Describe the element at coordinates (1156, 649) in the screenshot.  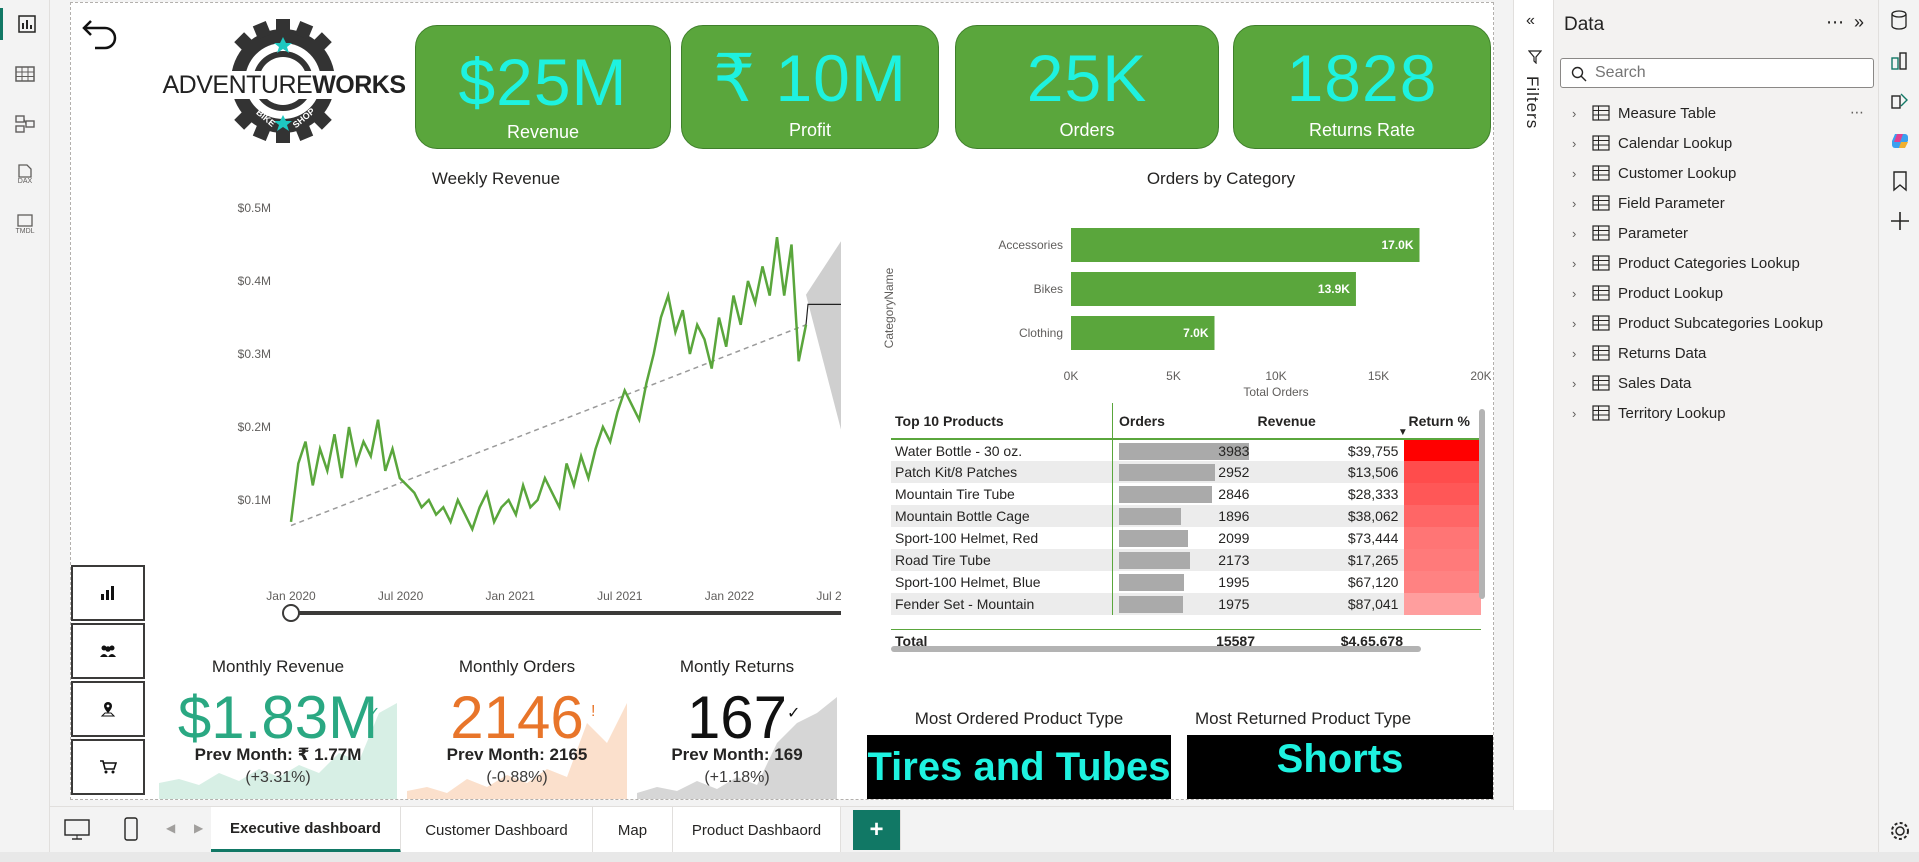
I see `table-hscrollbar` at that location.